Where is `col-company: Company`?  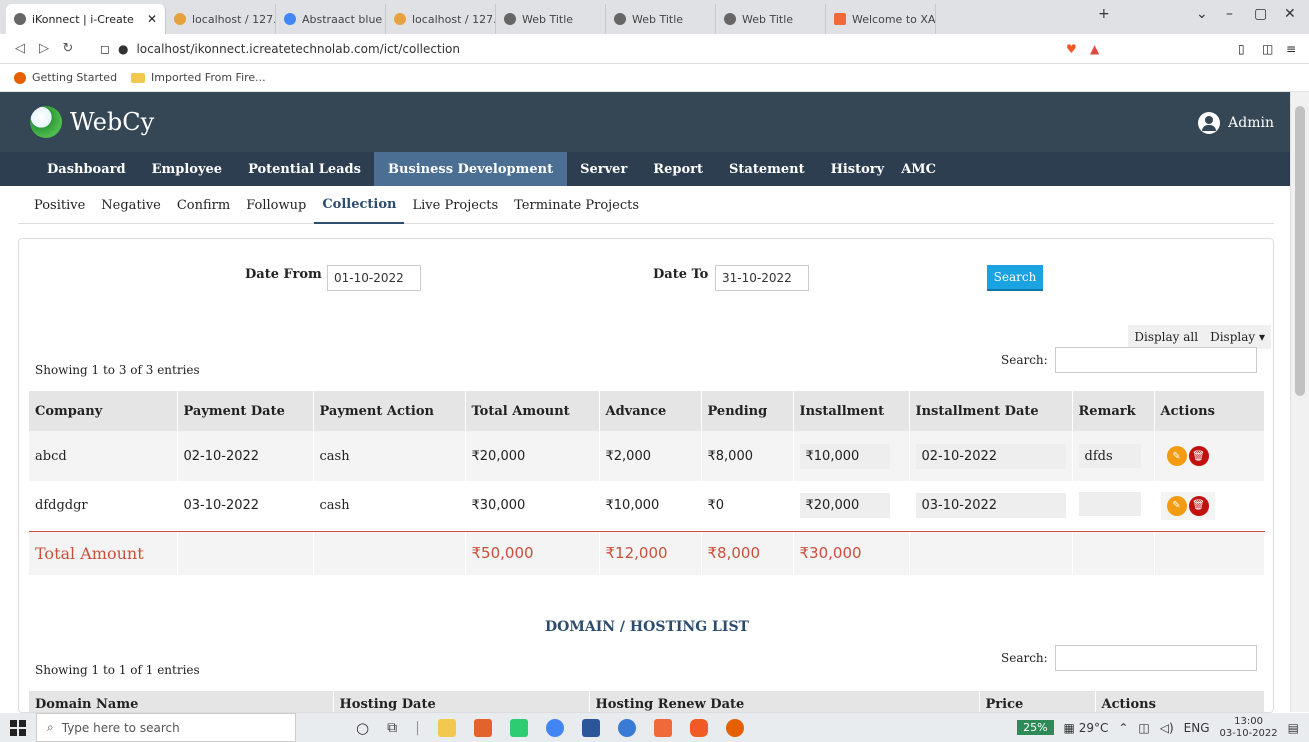 col-company: Company is located at coordinates (103, 411).